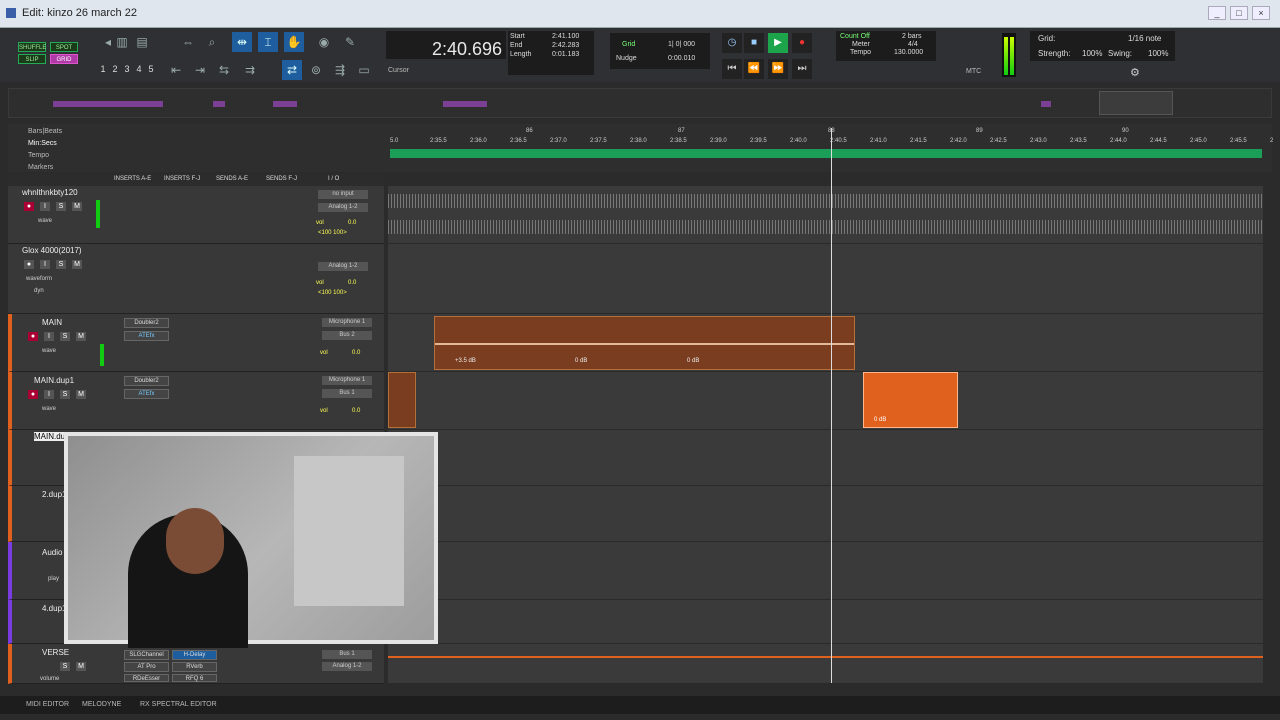 This screenshot has width=1280, height=720. Describe the element at coordinates (778, 43) in the screenshot. I see `play-button: ▶` at that location.